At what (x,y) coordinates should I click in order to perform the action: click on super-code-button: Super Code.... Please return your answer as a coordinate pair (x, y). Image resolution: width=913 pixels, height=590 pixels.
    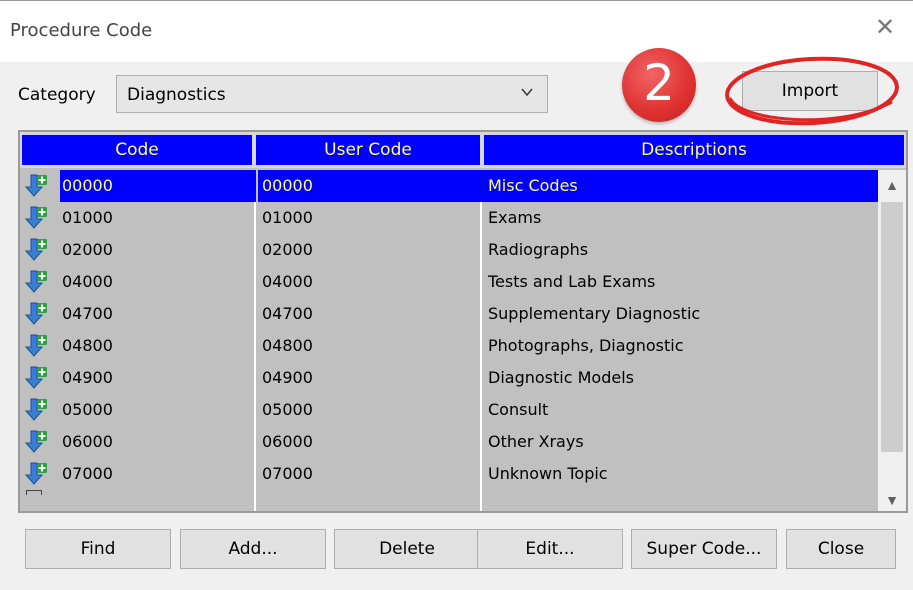
    Looking at the image, I should click on (704, 549).